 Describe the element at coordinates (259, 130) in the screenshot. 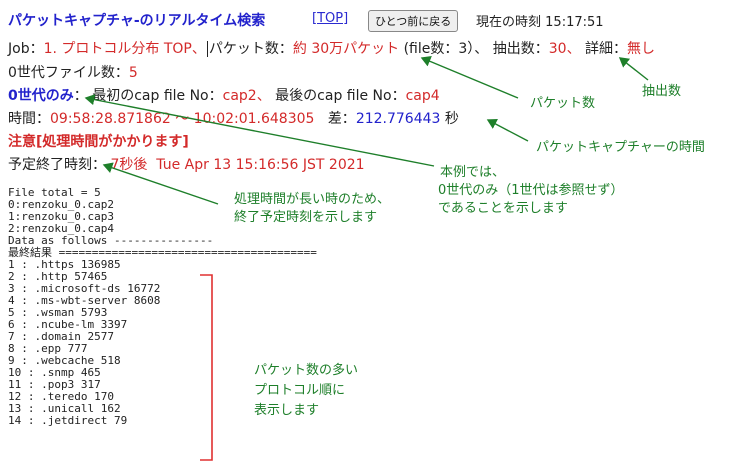

I see `arrow-gen-only` at that location.